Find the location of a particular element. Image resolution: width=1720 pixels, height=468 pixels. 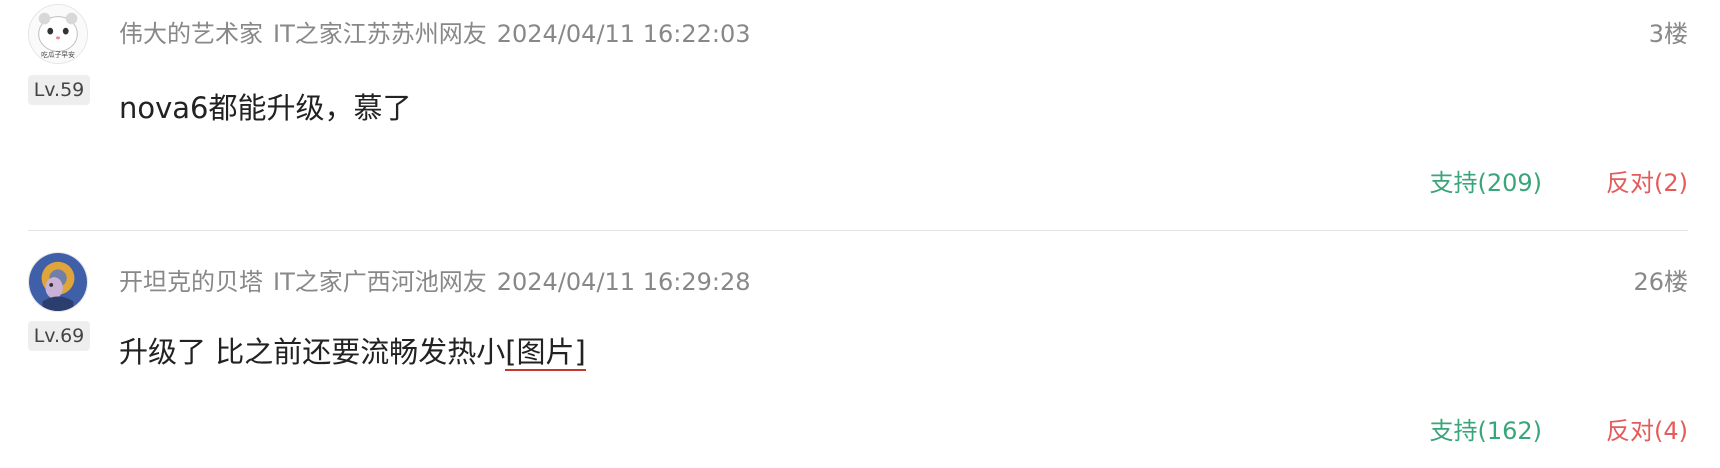

username: 开坦克的贝塔 is located at coordinates (191, 282).